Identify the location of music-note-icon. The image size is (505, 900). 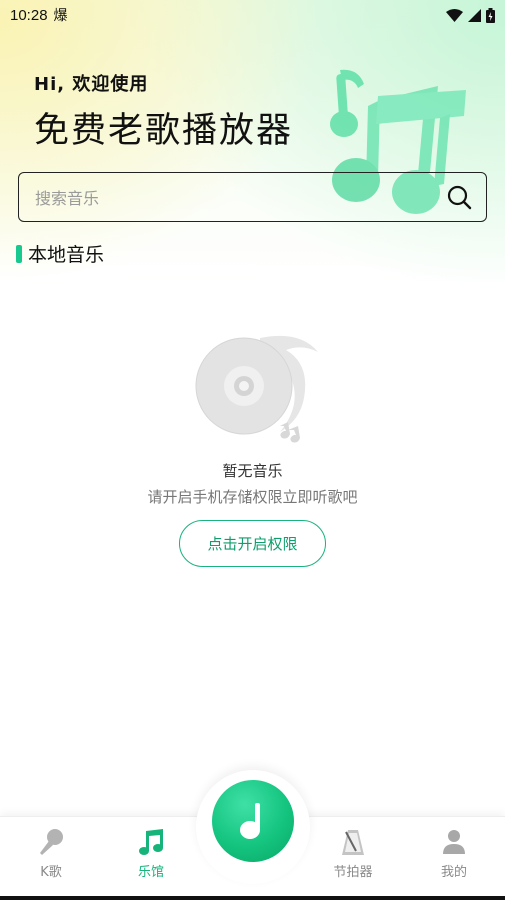
(151, 842).